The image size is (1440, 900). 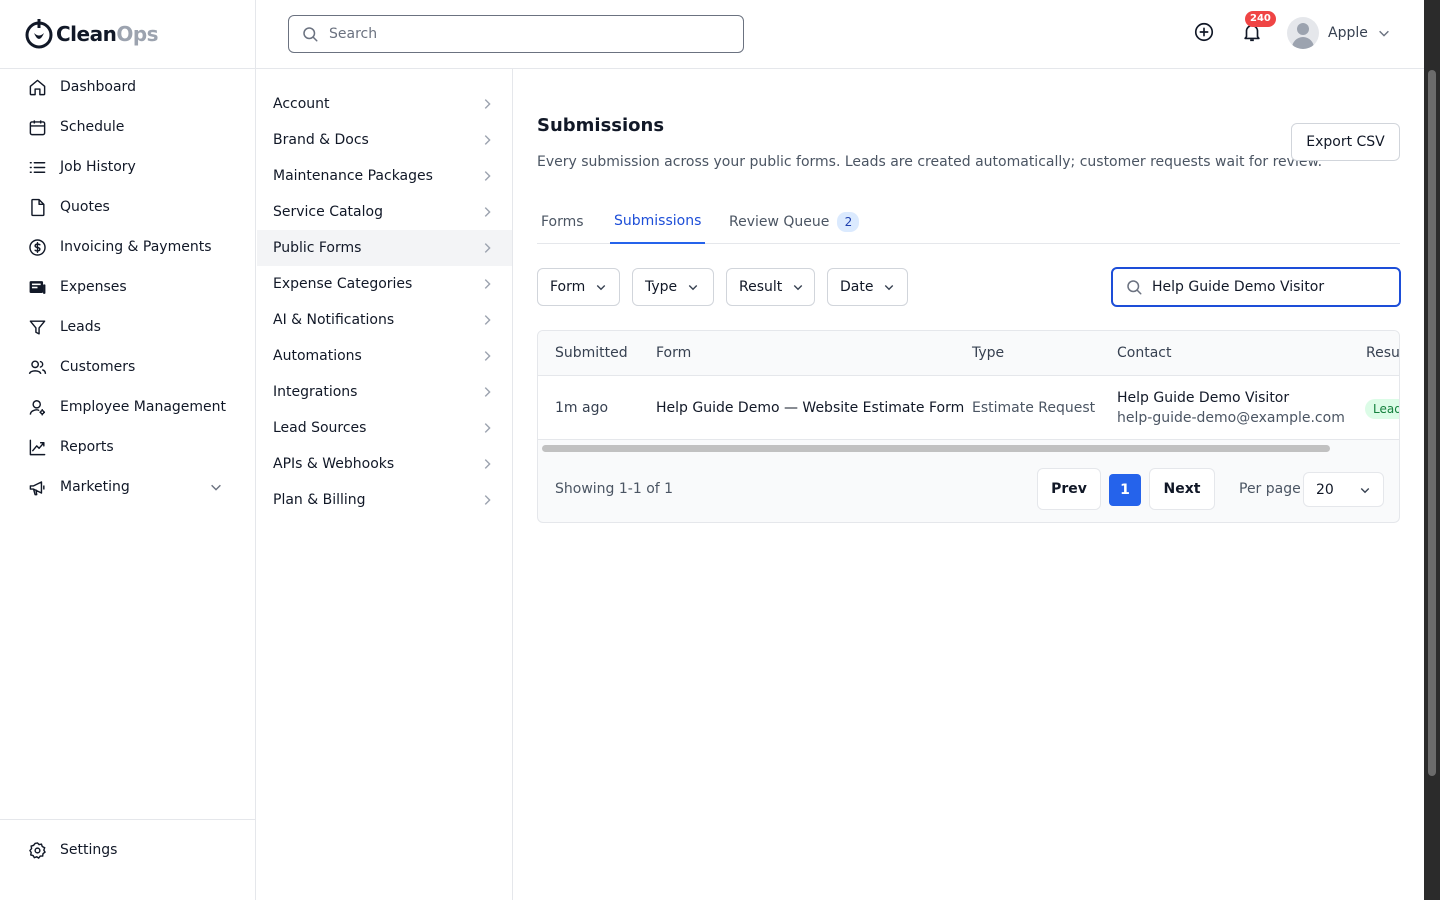 I want to click on sidebar-item-label: Dashboard, so click(x=98, y=87).